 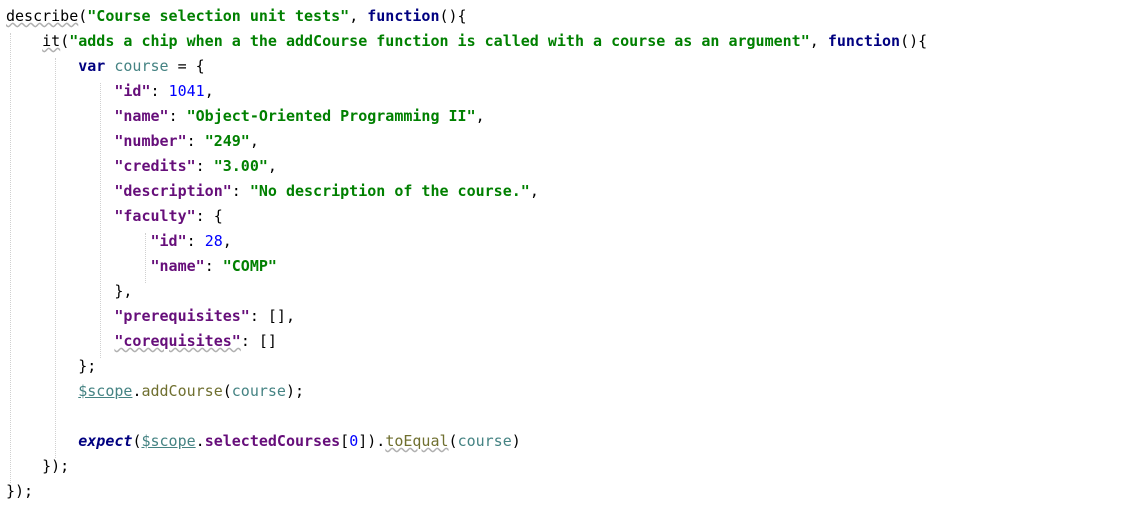 What do you see at coordinates (110, 91) in the screenshot?
I see `code-line: "id": 1041,` at bounding box center [110, 91].